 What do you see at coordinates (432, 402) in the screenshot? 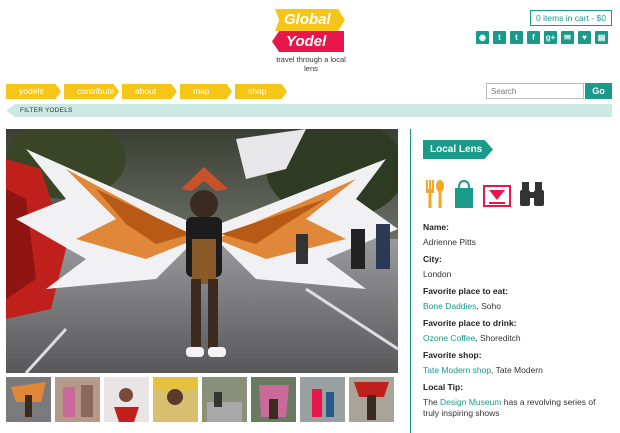
I see `tip-prefix: The` at bounding box center [432, 402].